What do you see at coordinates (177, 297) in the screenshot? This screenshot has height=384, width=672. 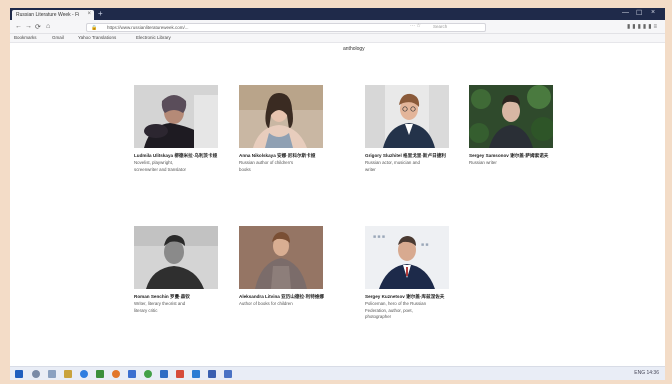 I see `author-name: Roman Senchin 罗曼·森钦` at bounding box center [177, 297].